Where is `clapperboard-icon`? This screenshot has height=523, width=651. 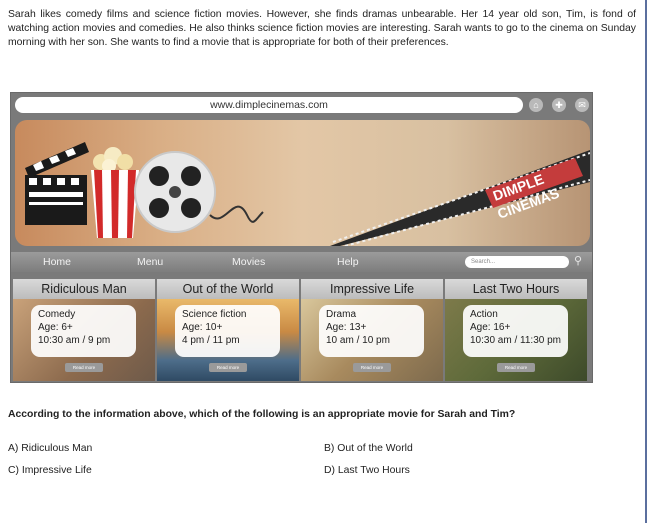 clapperboard-icon is located at coordinates (57, 183).